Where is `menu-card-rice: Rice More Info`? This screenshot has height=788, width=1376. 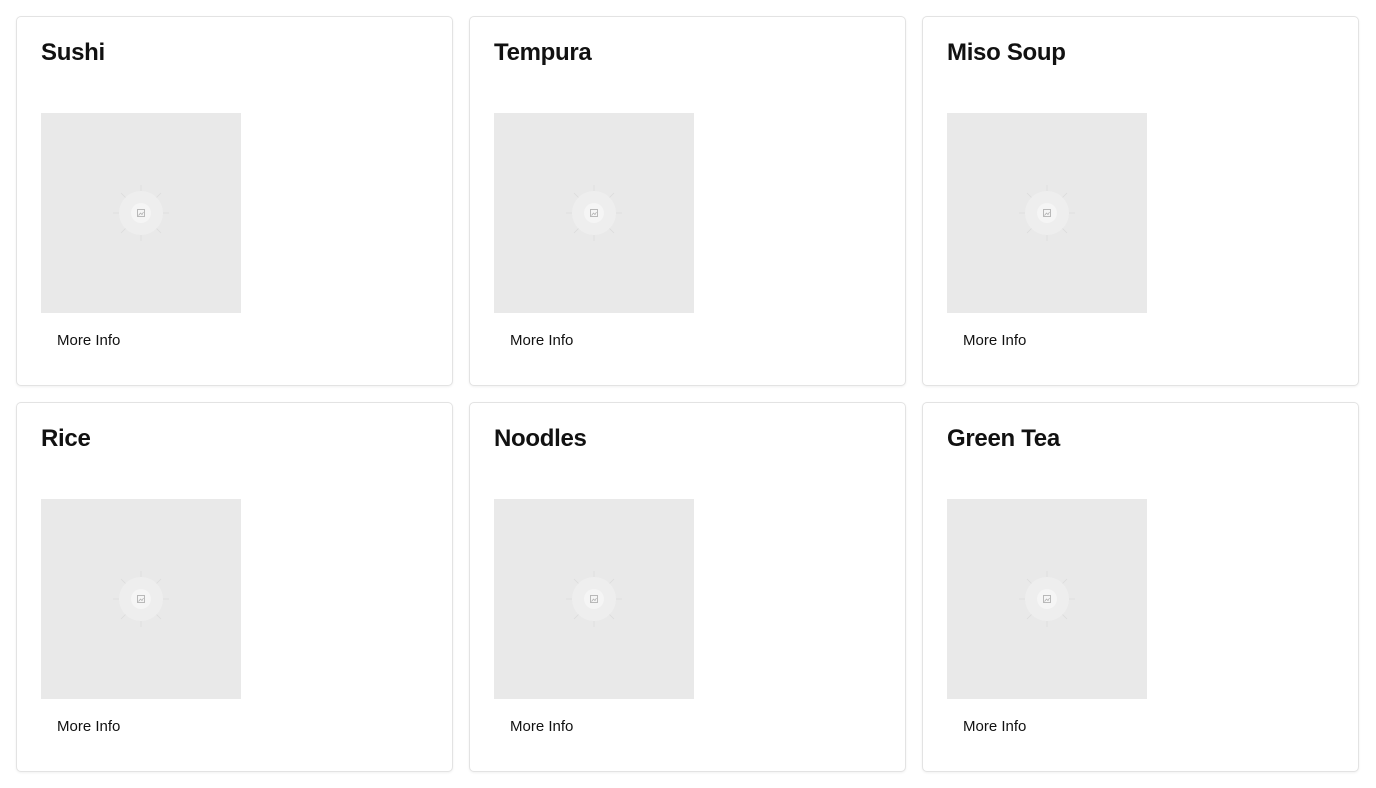
menu-card-rice: Rice More Info is located at coordinates (234, 587).